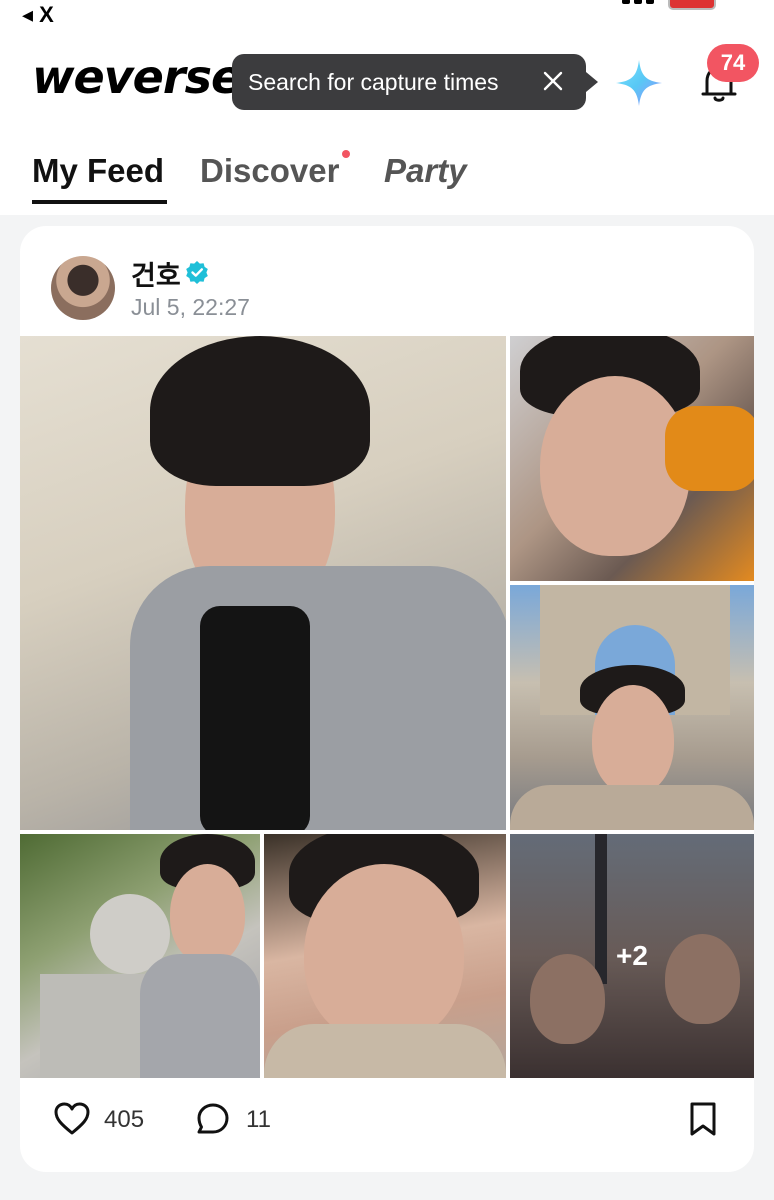 This screenshot has height=1200, width=774. Describe the element at coordinates (190, 307) in the screenshot. I see `post-timestamp: Jul 5, 22:27` at that location.